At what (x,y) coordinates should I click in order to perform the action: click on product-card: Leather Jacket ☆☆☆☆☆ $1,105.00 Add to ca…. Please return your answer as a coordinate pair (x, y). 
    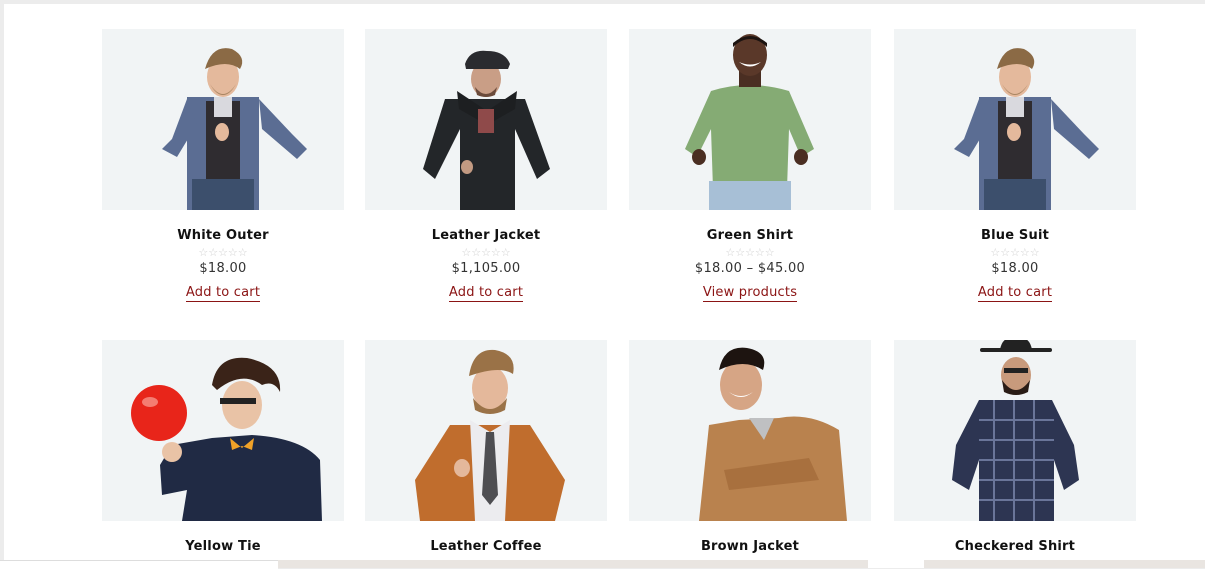
    Looking at the image, I should click on (486, 165).